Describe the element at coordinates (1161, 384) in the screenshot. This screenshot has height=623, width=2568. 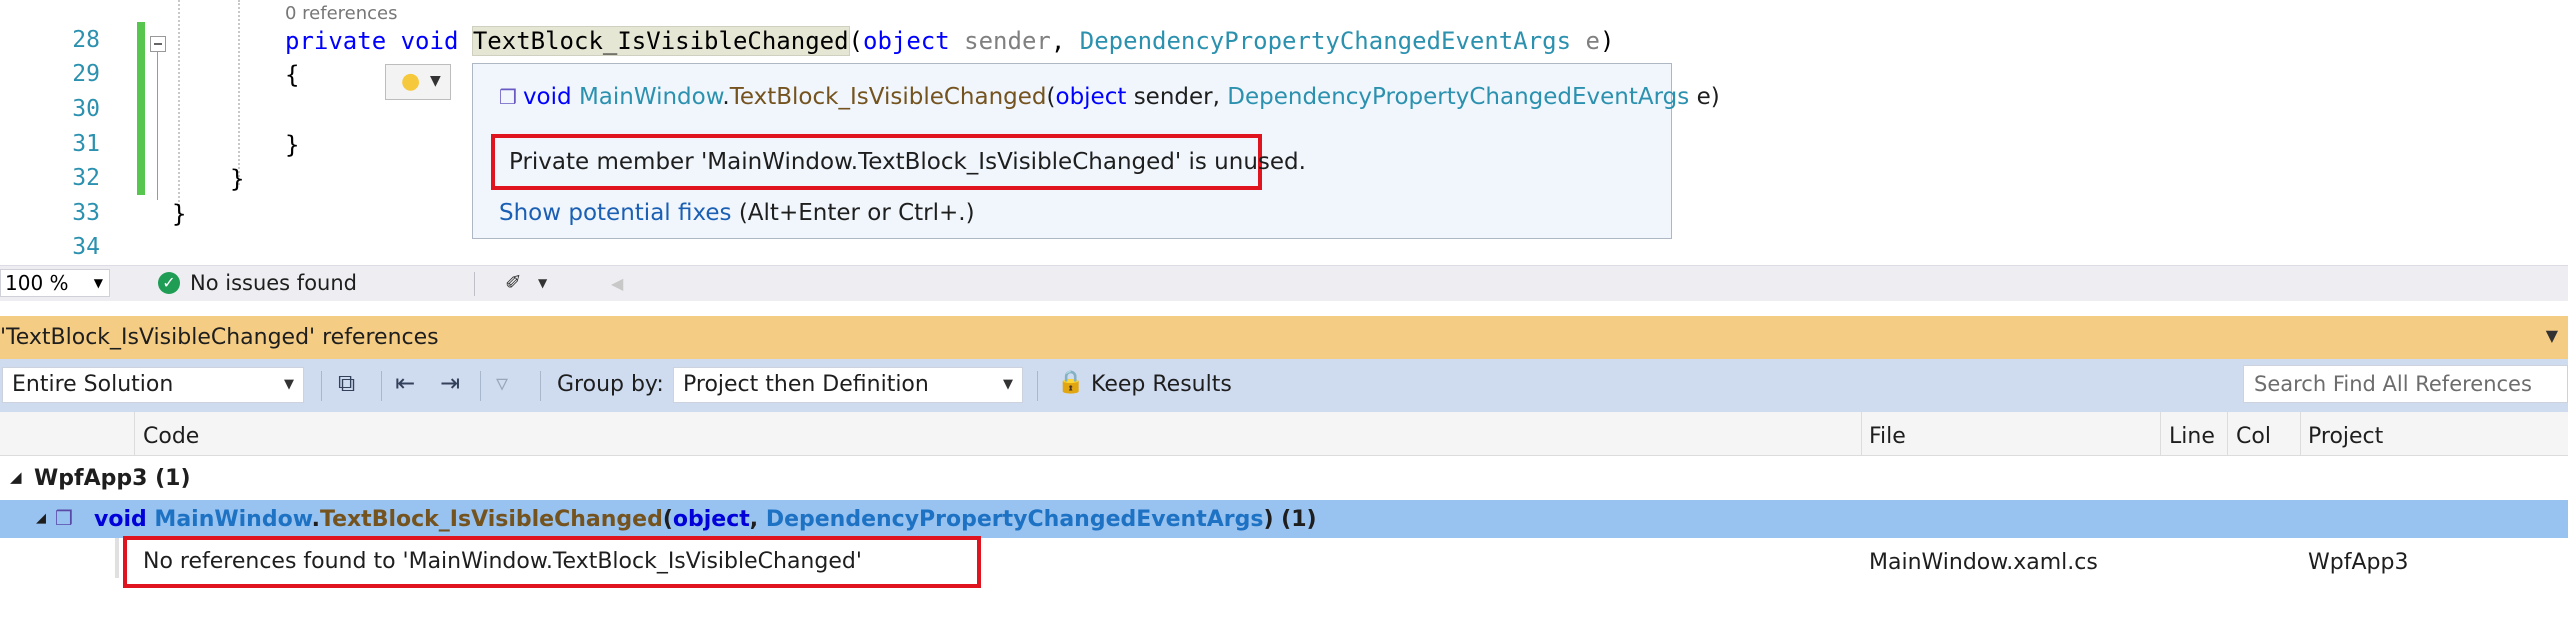
I see `keep-results-button: Keep Results` at that location.